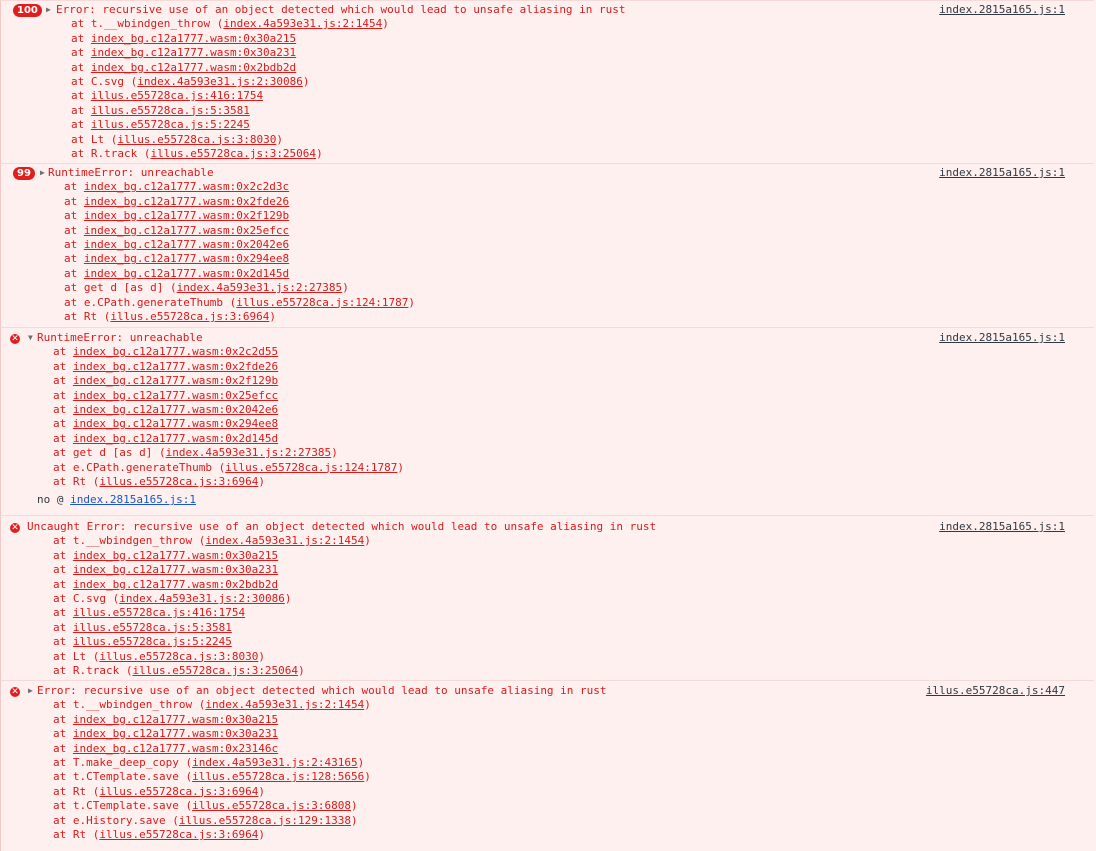 Image resolution: width=1096 pixels, height=851 pixels. I want to click on call-site-prefix: no @, so click(54, 500).